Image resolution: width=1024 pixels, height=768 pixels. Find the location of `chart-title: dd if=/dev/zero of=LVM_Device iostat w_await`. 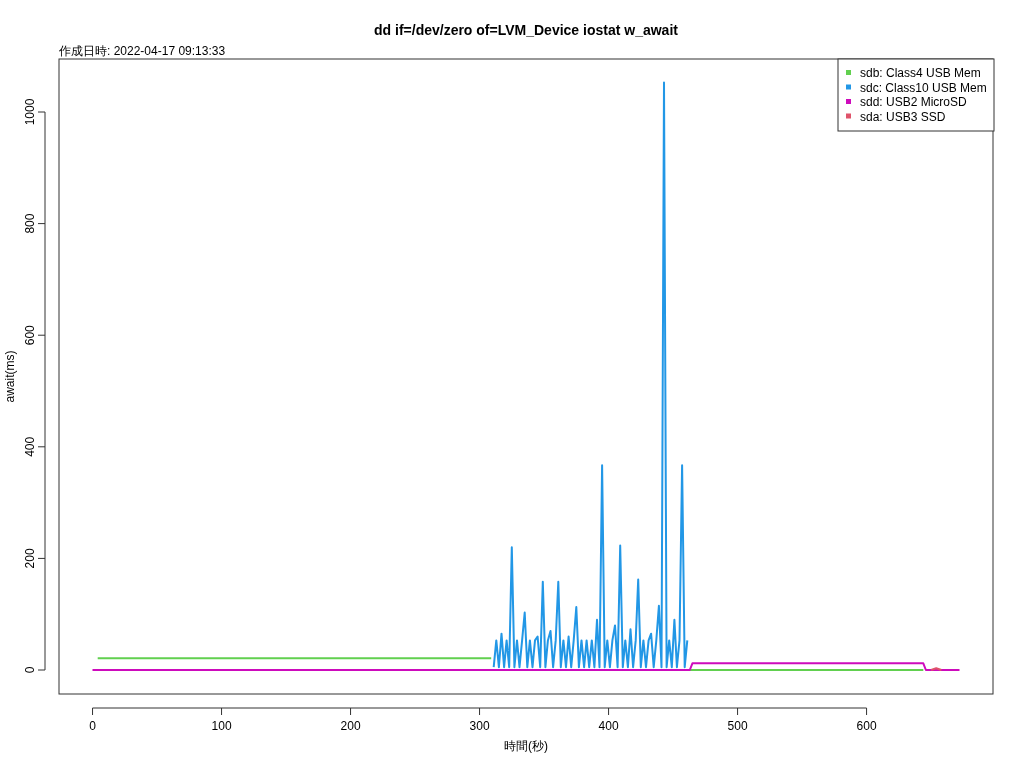

chart-title: dd if=/dev/zero of=LVM_Device iostat w_await is located at coordinates (526, 30).